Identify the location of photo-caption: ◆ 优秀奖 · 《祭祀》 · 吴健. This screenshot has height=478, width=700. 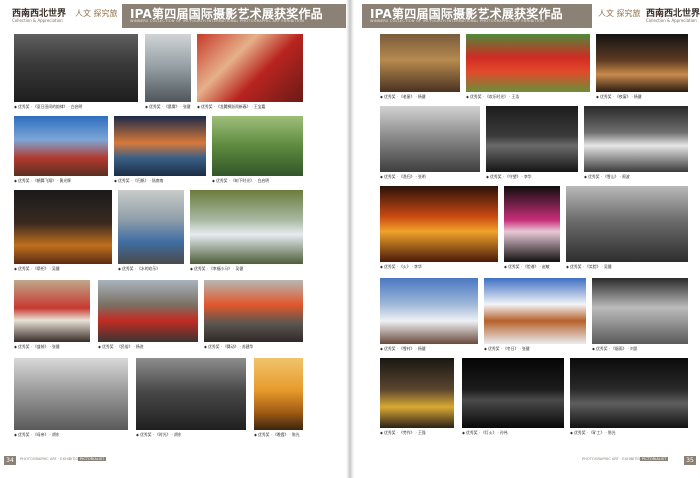
(37, 268).